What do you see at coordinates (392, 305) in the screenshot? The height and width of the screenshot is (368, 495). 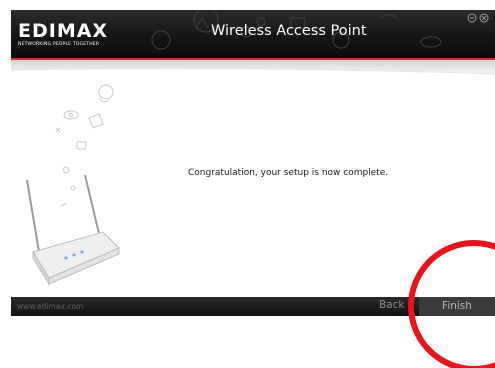 I see `back-button: Back` at bounding box center [392, 305].